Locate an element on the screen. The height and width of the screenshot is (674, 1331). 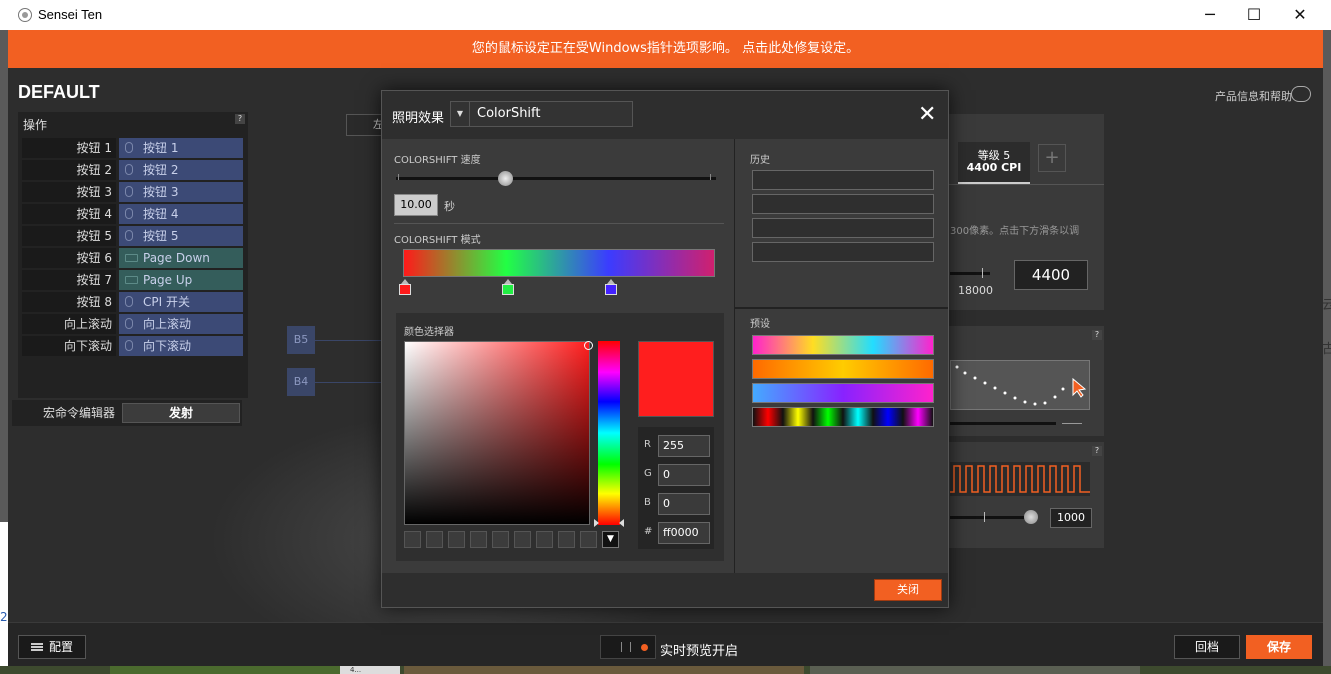
g-input: 0 is located at coordinates (684, 475).